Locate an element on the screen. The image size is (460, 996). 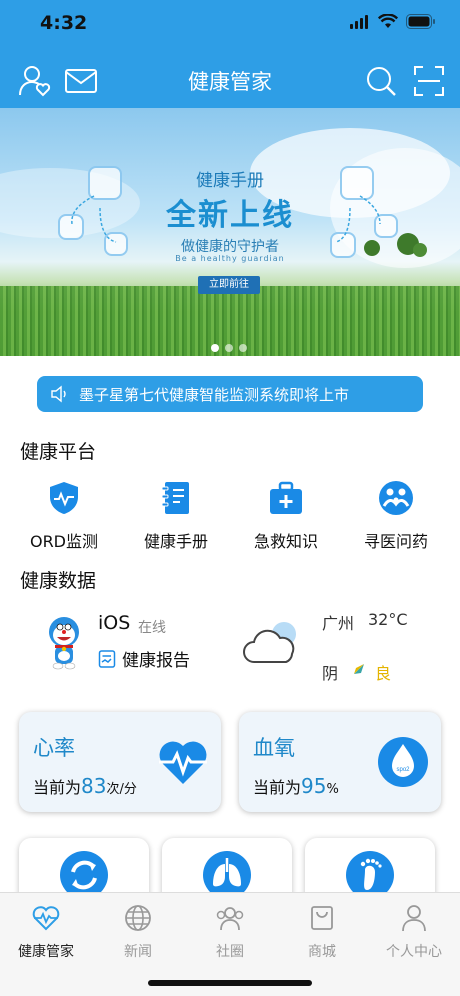
device-status: 在线 is located at coordinates (152, 628).